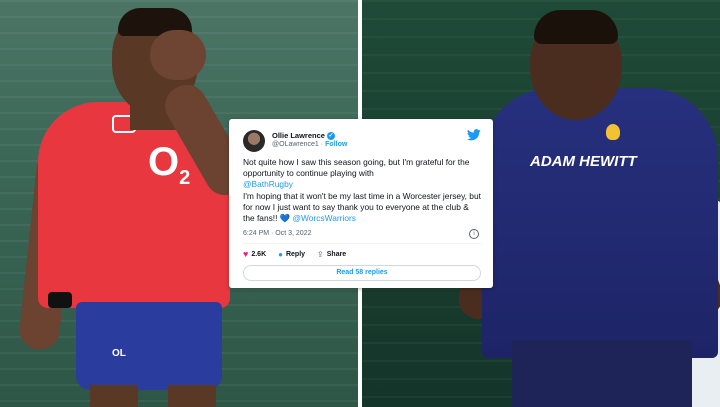 Image resolution: width=720 pixels, height=407 pixels. Describe the element at coordinates (254, 141) in the screenshot. I see `avatar` at that location.